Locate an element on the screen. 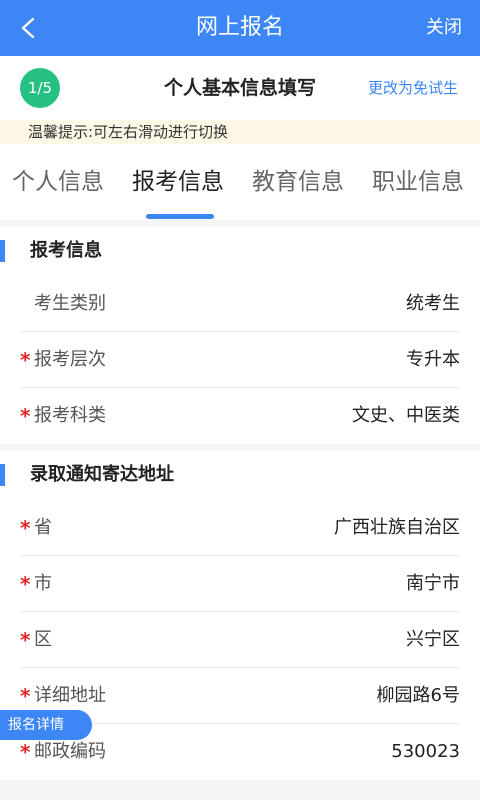 The height and width of the screenshot is (800, 480). swipe-tip: 温馨提示:可左右滑动进行切换 is located at coordinates (240, 132).